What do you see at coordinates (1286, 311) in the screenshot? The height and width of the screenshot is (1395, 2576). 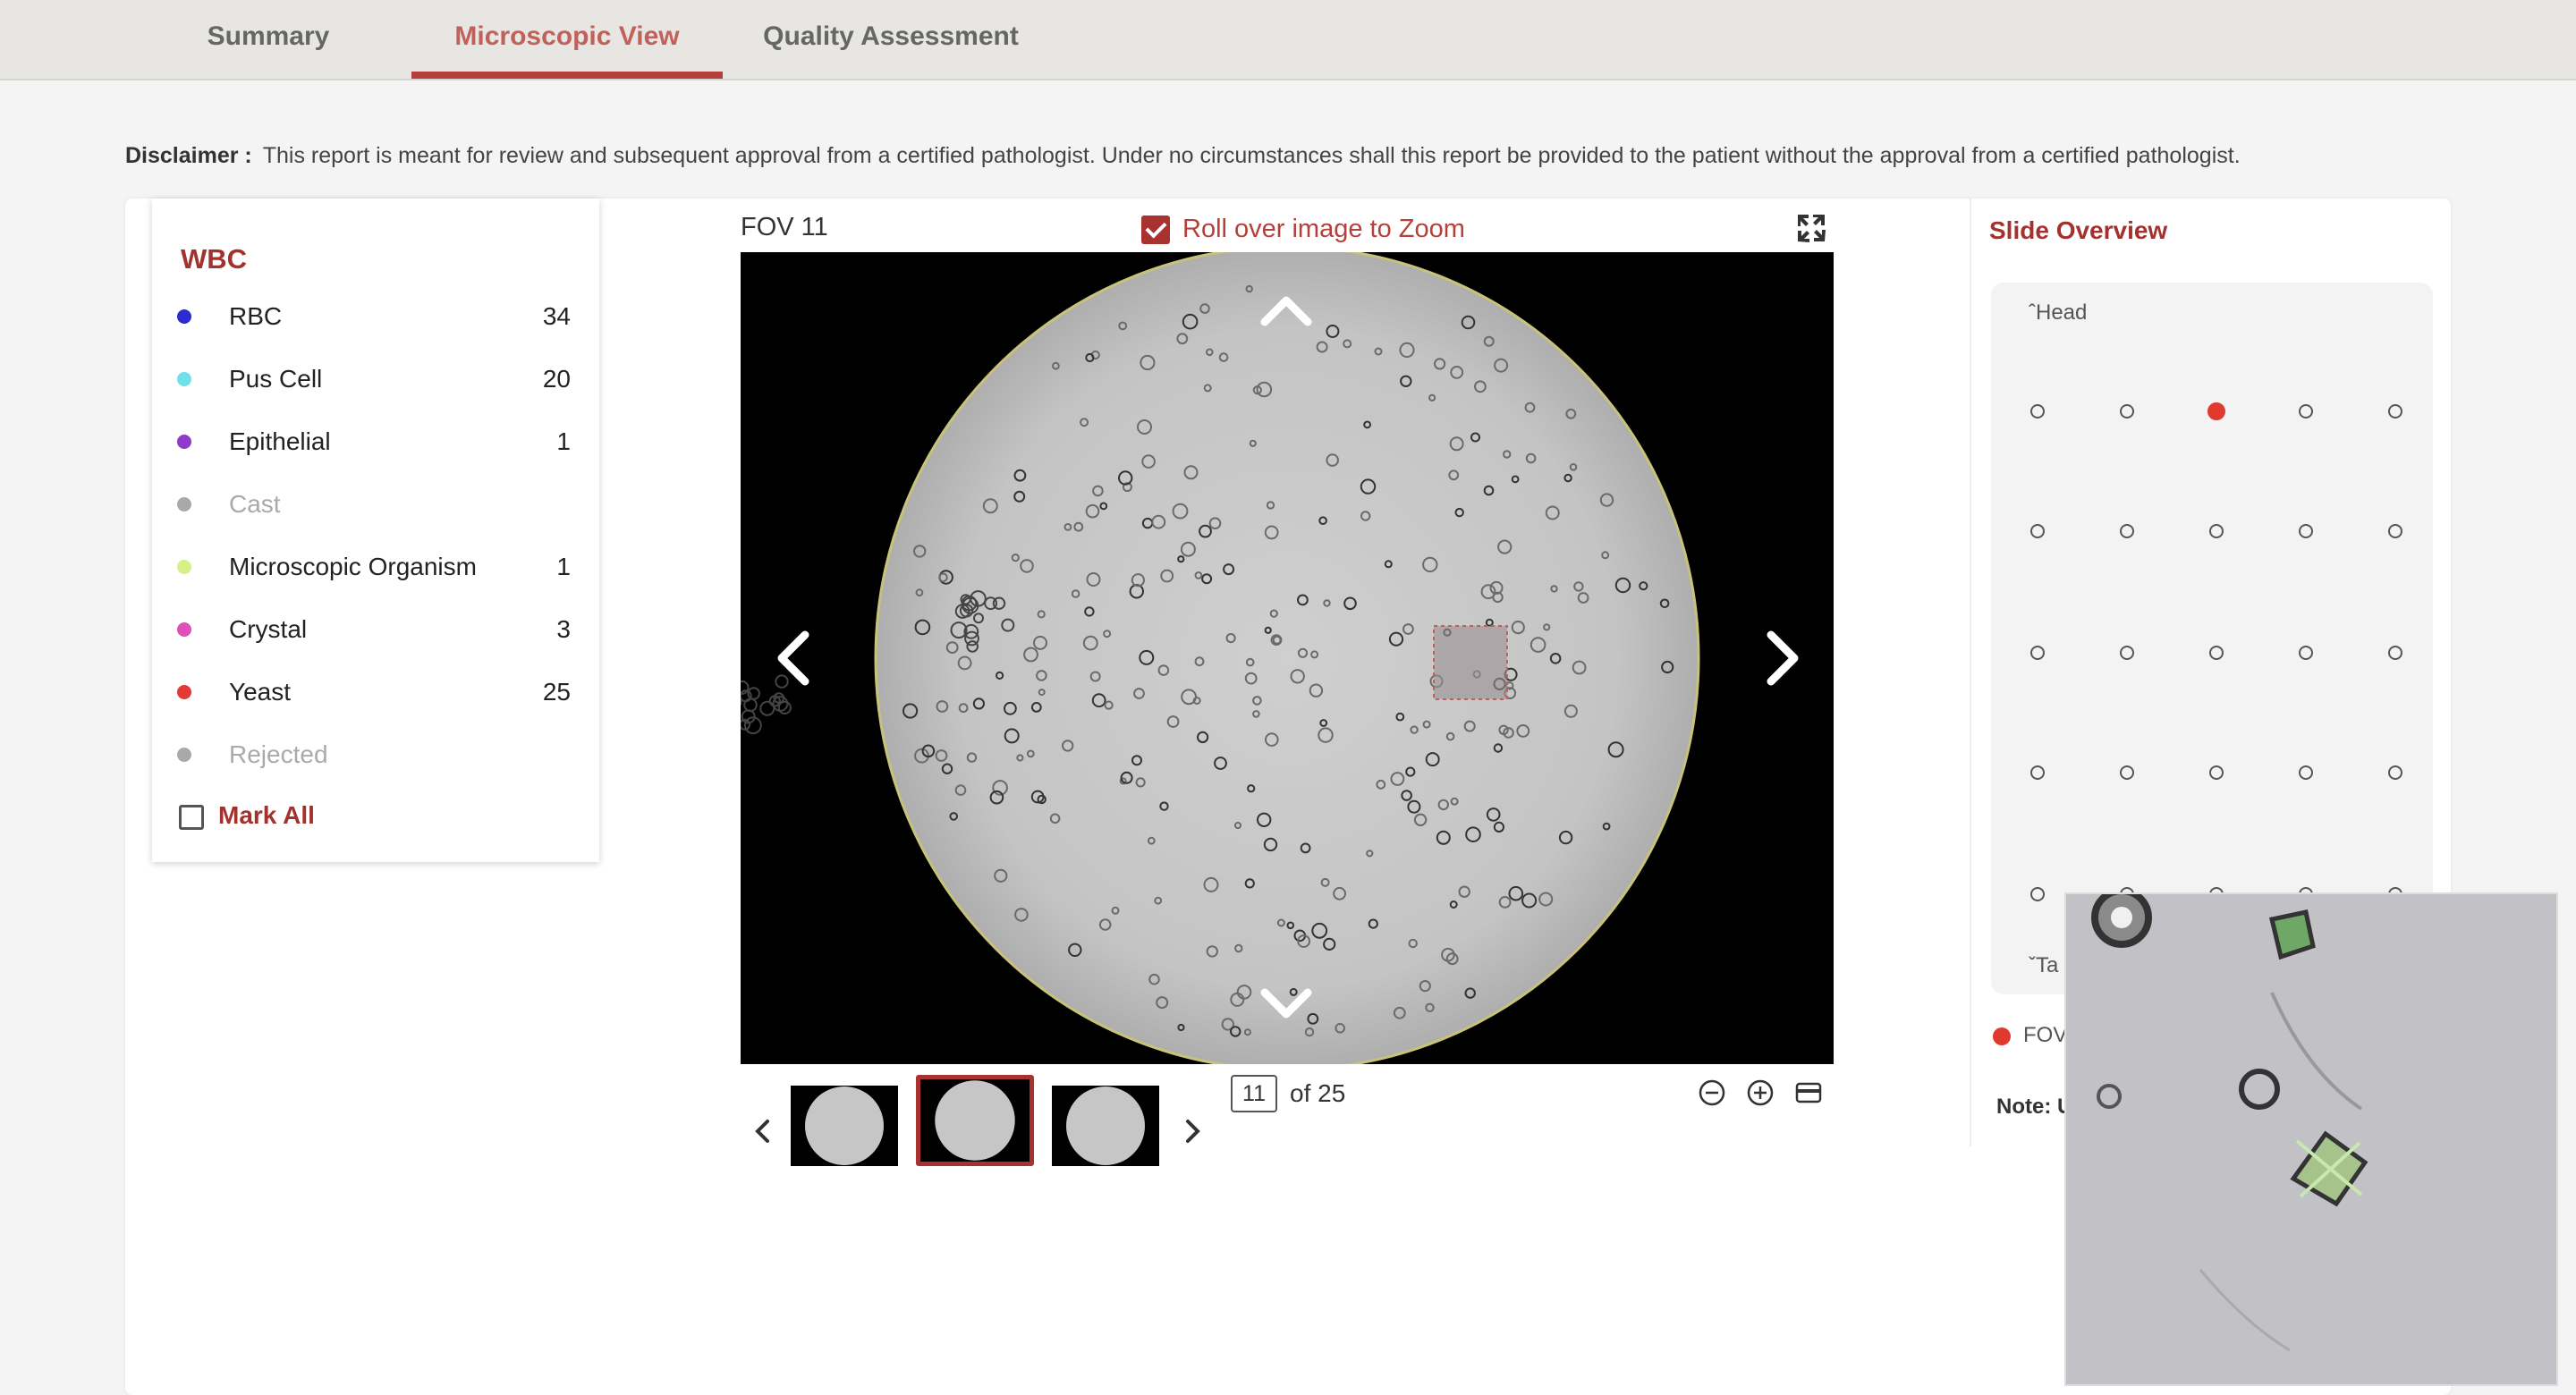 I see `chevron-up-icon` at bounding box center [1286, 311].